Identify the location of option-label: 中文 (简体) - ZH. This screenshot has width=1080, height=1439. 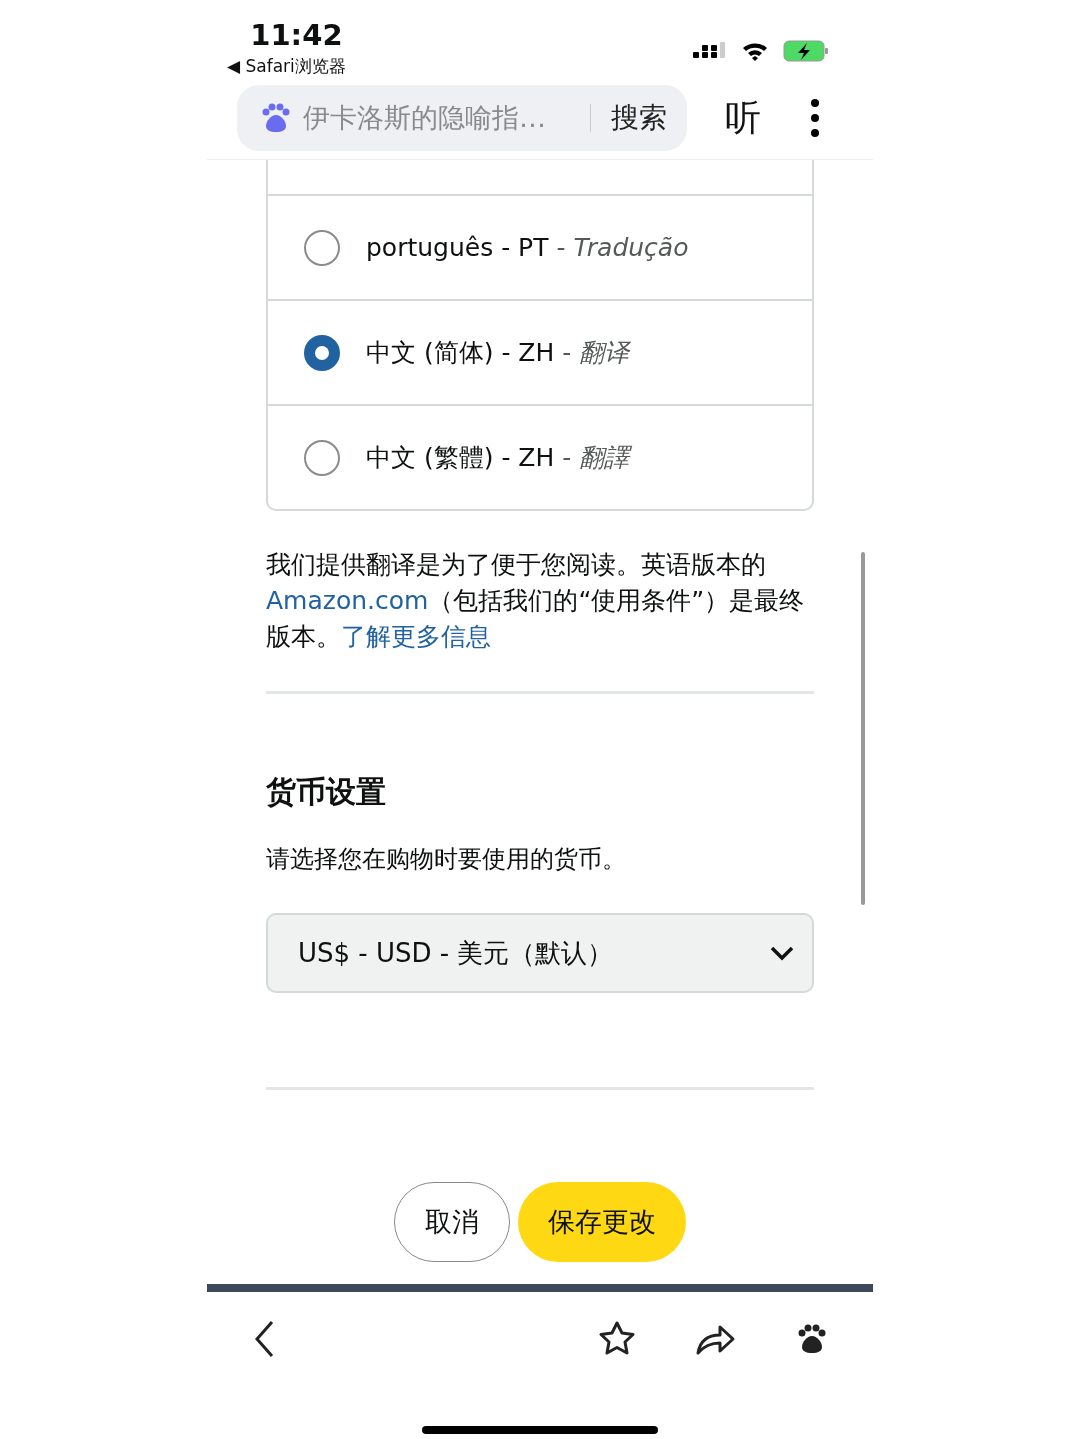
(460, 353).